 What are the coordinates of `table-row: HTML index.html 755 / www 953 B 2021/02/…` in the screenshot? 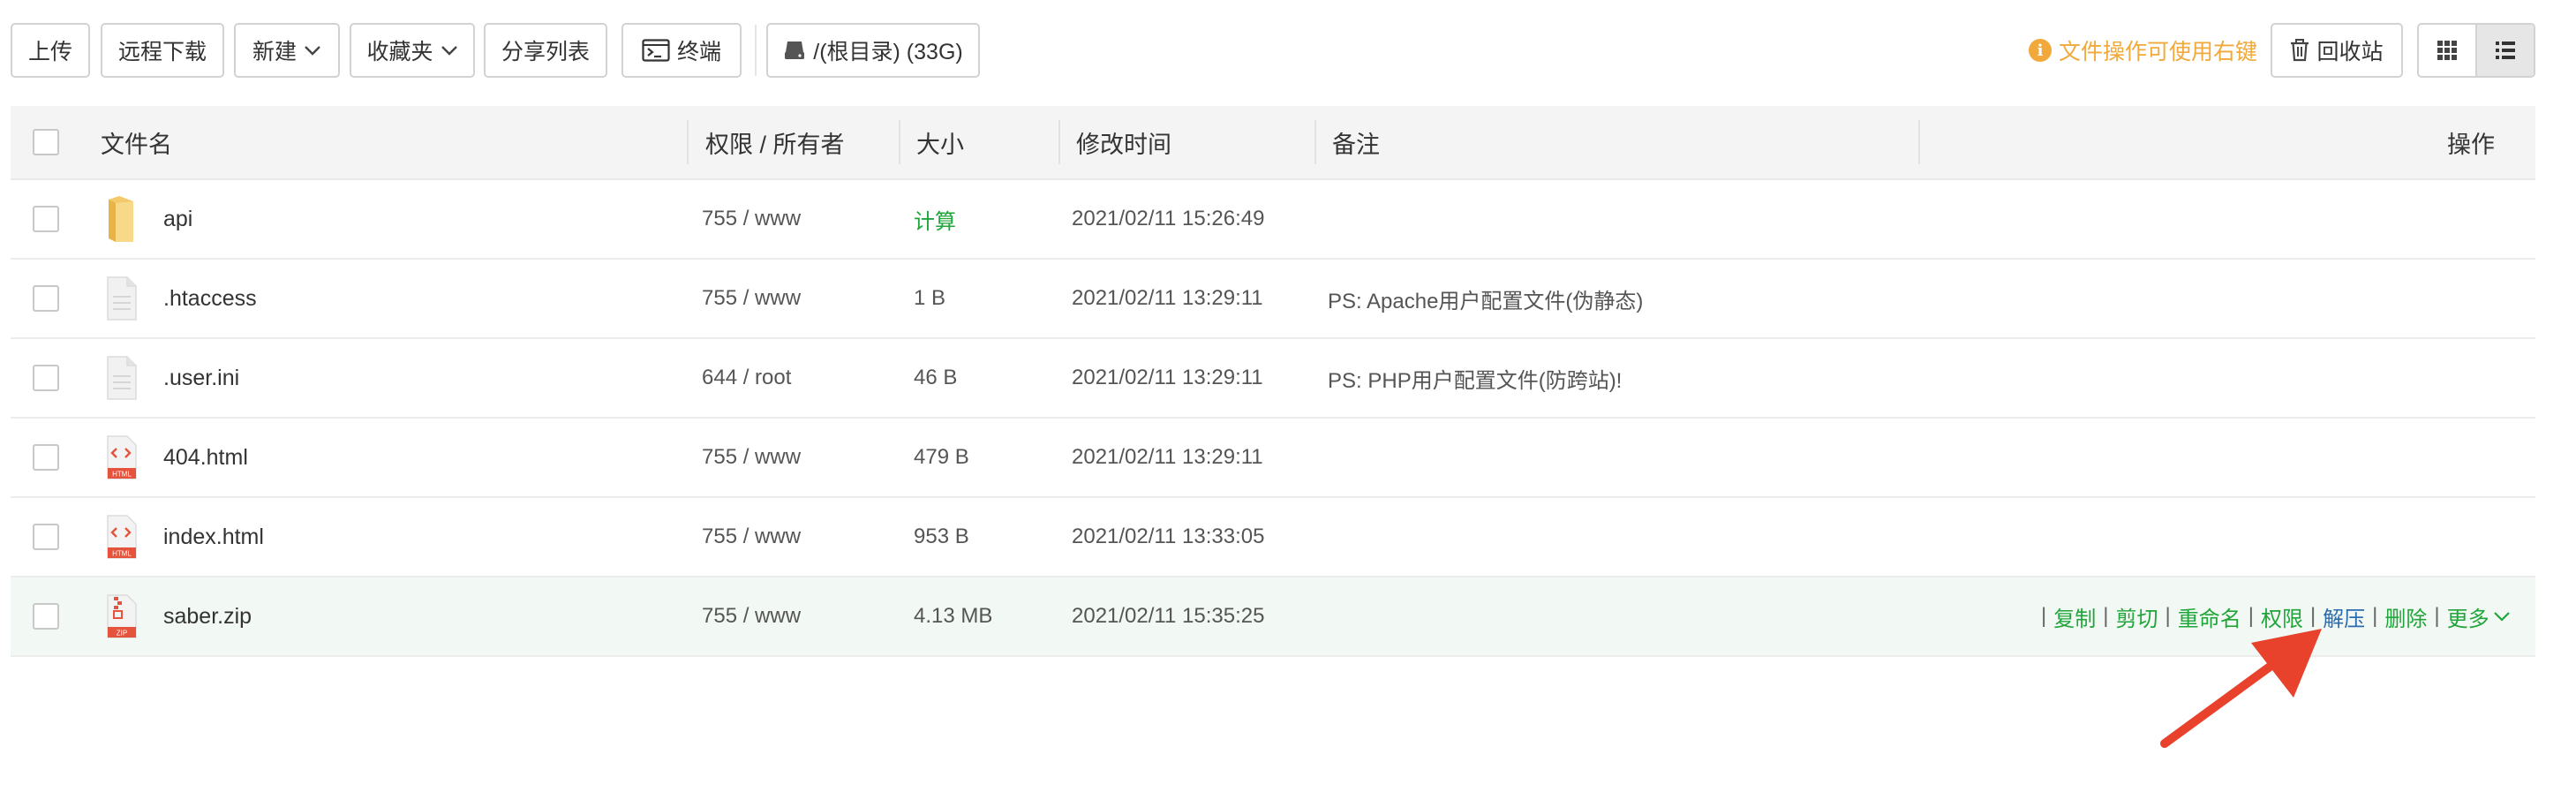 It's located at (1273, 537).